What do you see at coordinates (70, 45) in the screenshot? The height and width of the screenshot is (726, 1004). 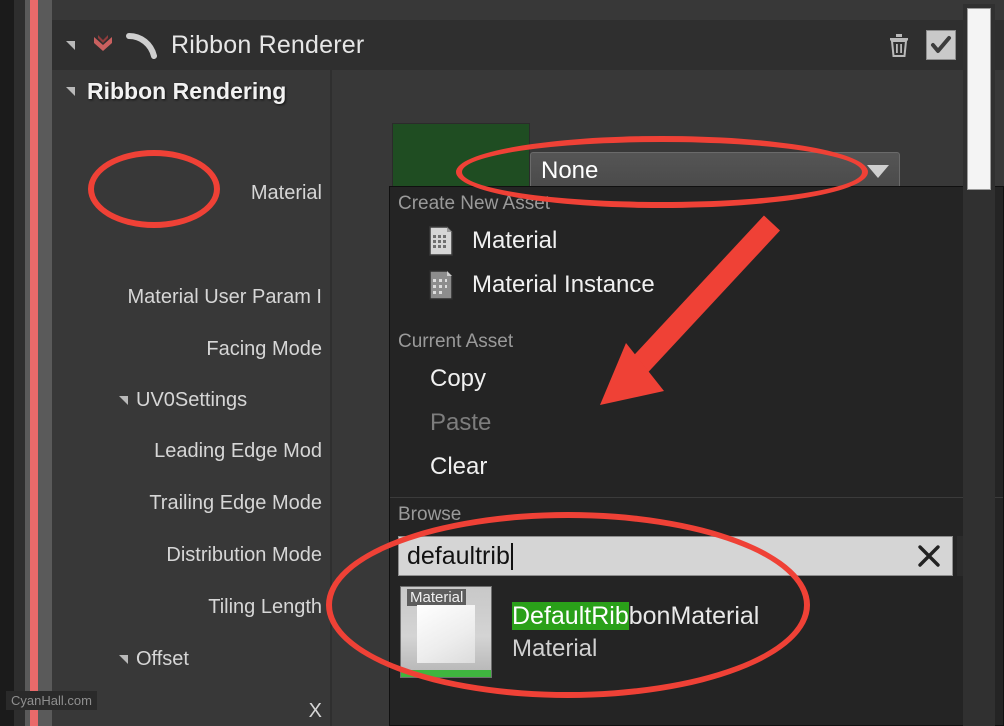 I see `collapse-triangle-icon` at bounding box center [70, 45].